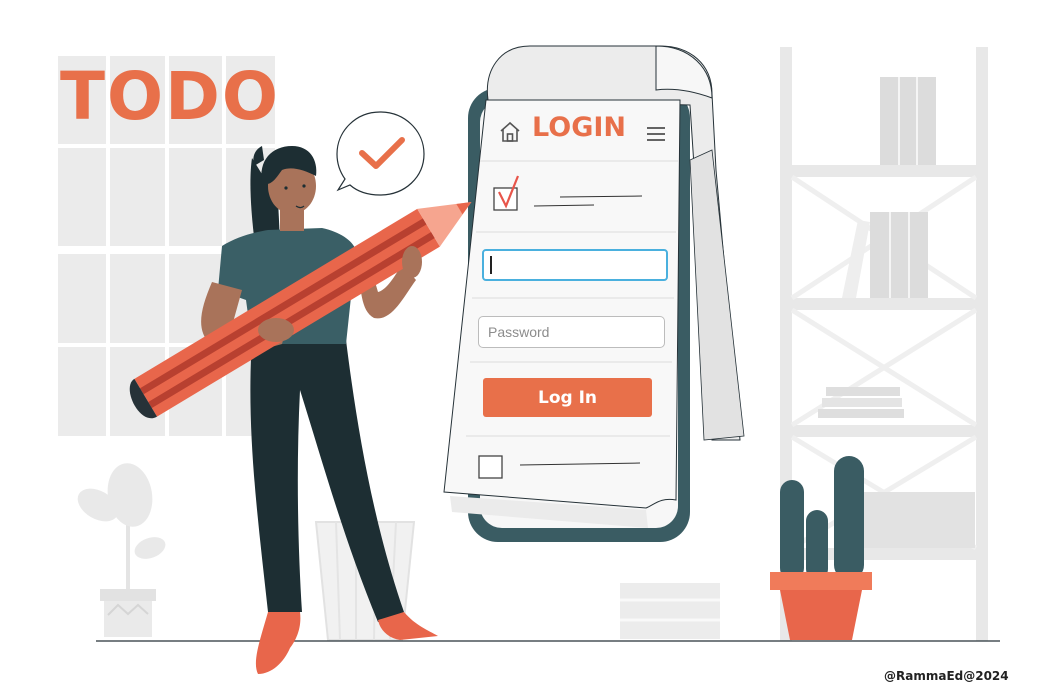 The image size is (1042, 692). Describe the element at coordinates (946, 676) in the screenshot. I see `credit-text: @RammaEd@2024` at that location.